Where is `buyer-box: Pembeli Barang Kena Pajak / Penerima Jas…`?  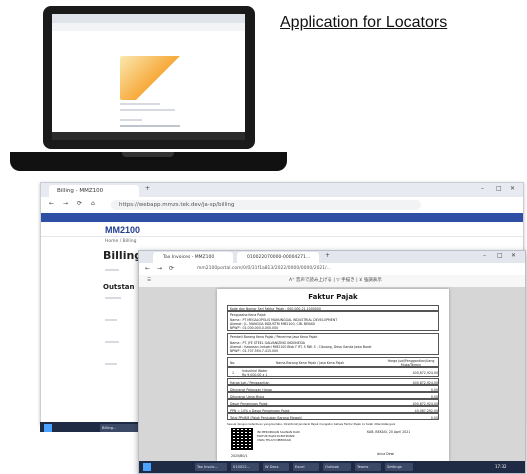
buyer-box: Pembeli Barang Kena Pajak / Penerima Jas… is located at coordinates (333, 344).